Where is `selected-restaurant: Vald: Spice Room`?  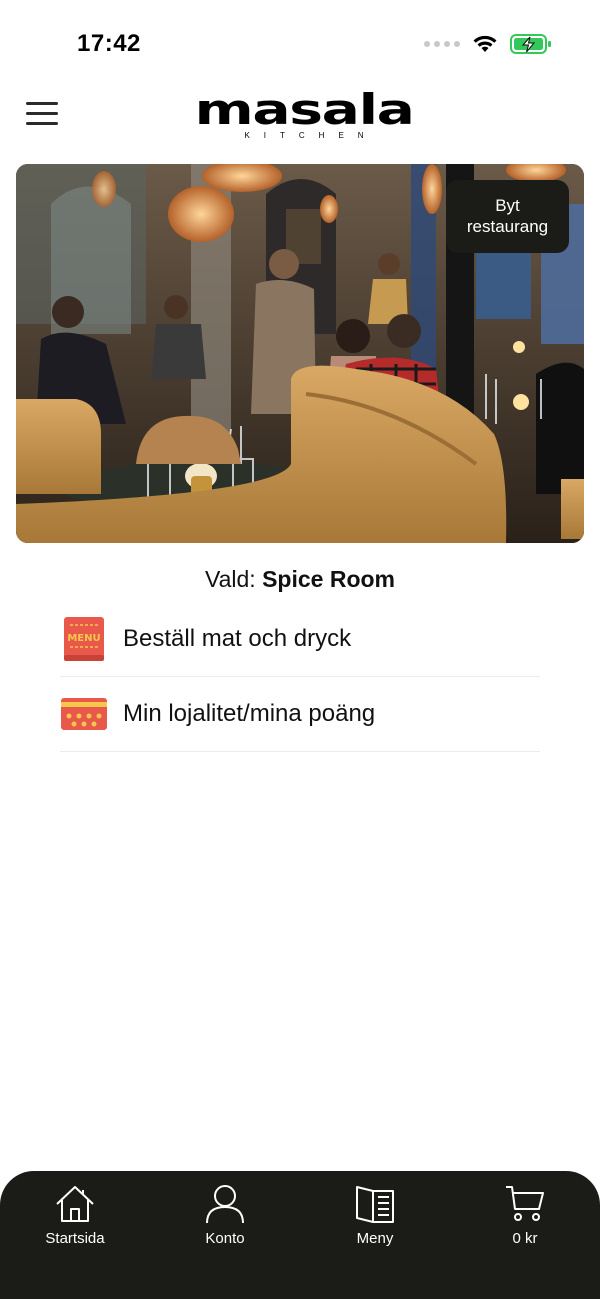 selected-restaurant: Vald: Spice Room is located at coordinates (300, 579).